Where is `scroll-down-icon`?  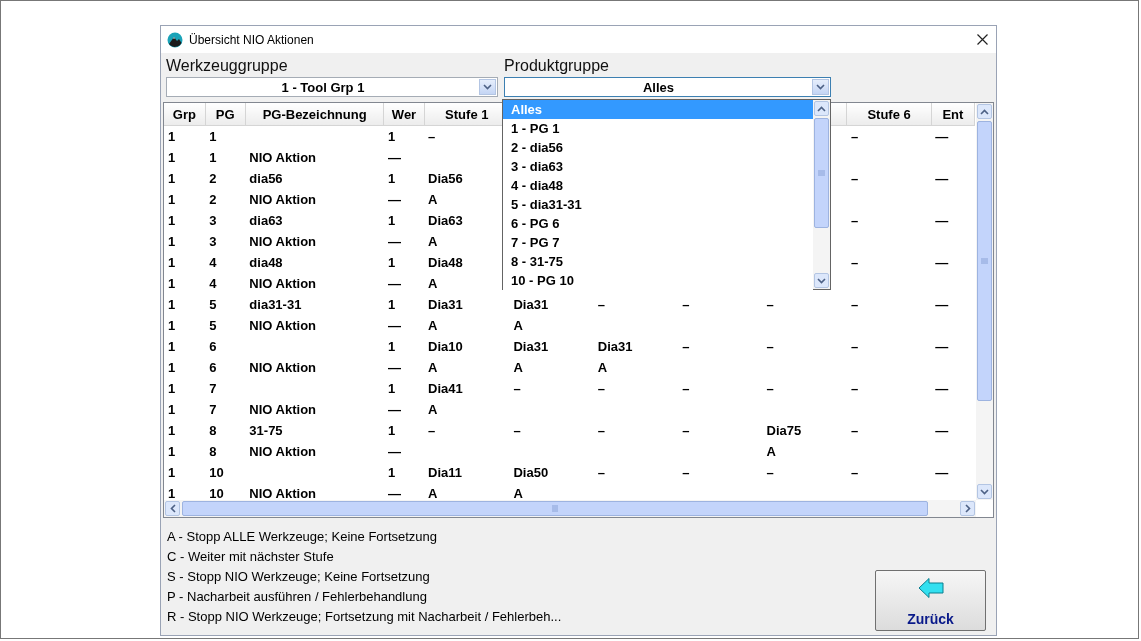
scroll-down-icon is located at coordinates (984, 491).